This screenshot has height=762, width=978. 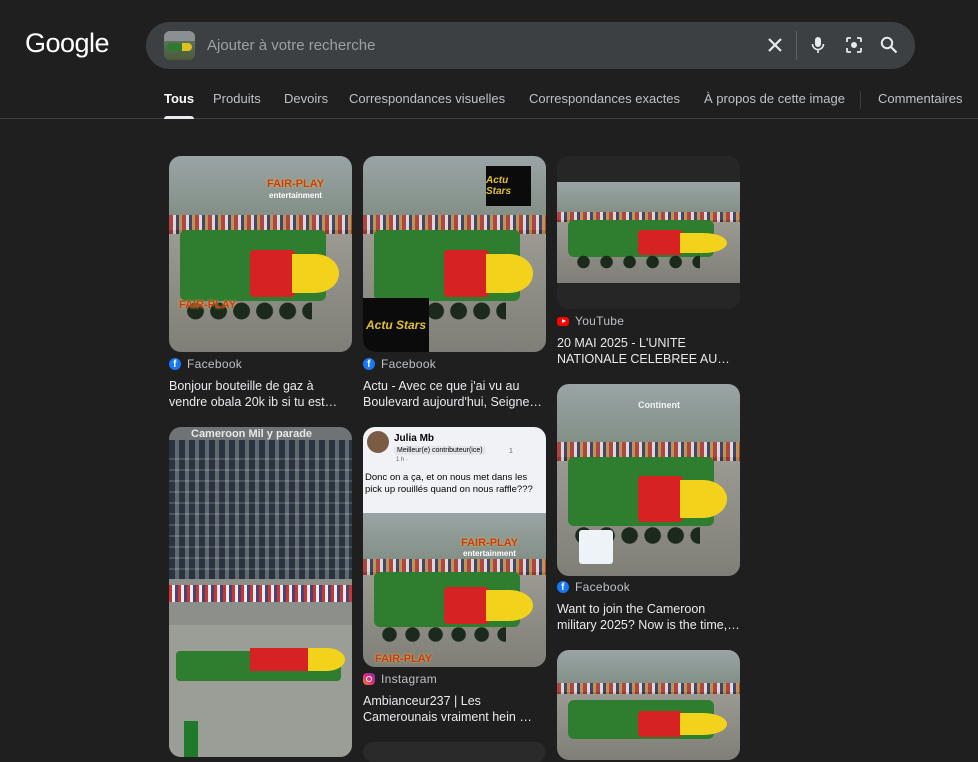 What do you see at coordinates (400, 679) in the screenshot?
I see `result-source-6: Instagram` at bounding box center [400, 679].